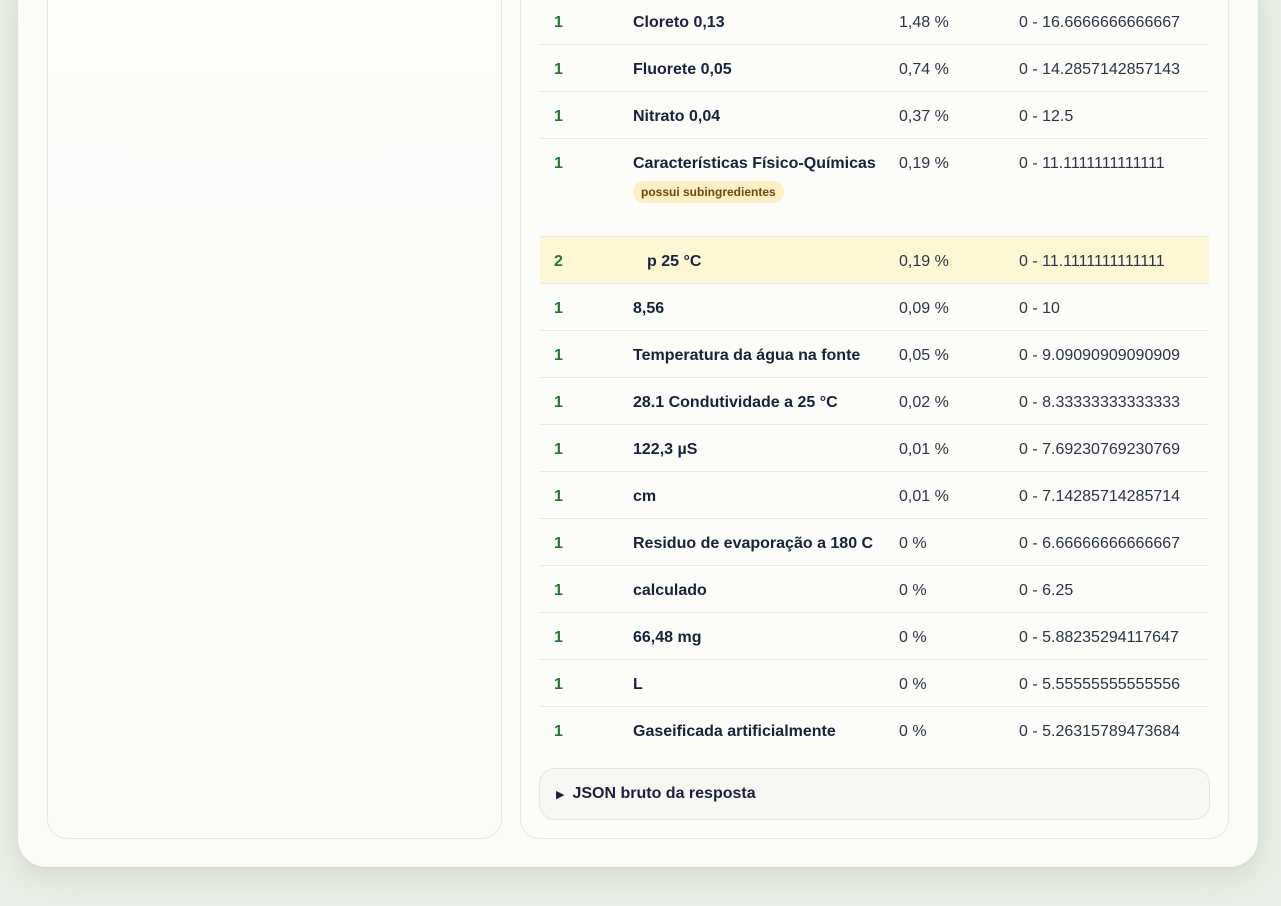 The height and width of the screenshot is (906, 1281). What do you see at coordinates (874, 448) in the screenshot?
I see `table-row: 1 122,3 µS 0,01 % 0 - 7.69230769230769` at bounding box center [874, 448].